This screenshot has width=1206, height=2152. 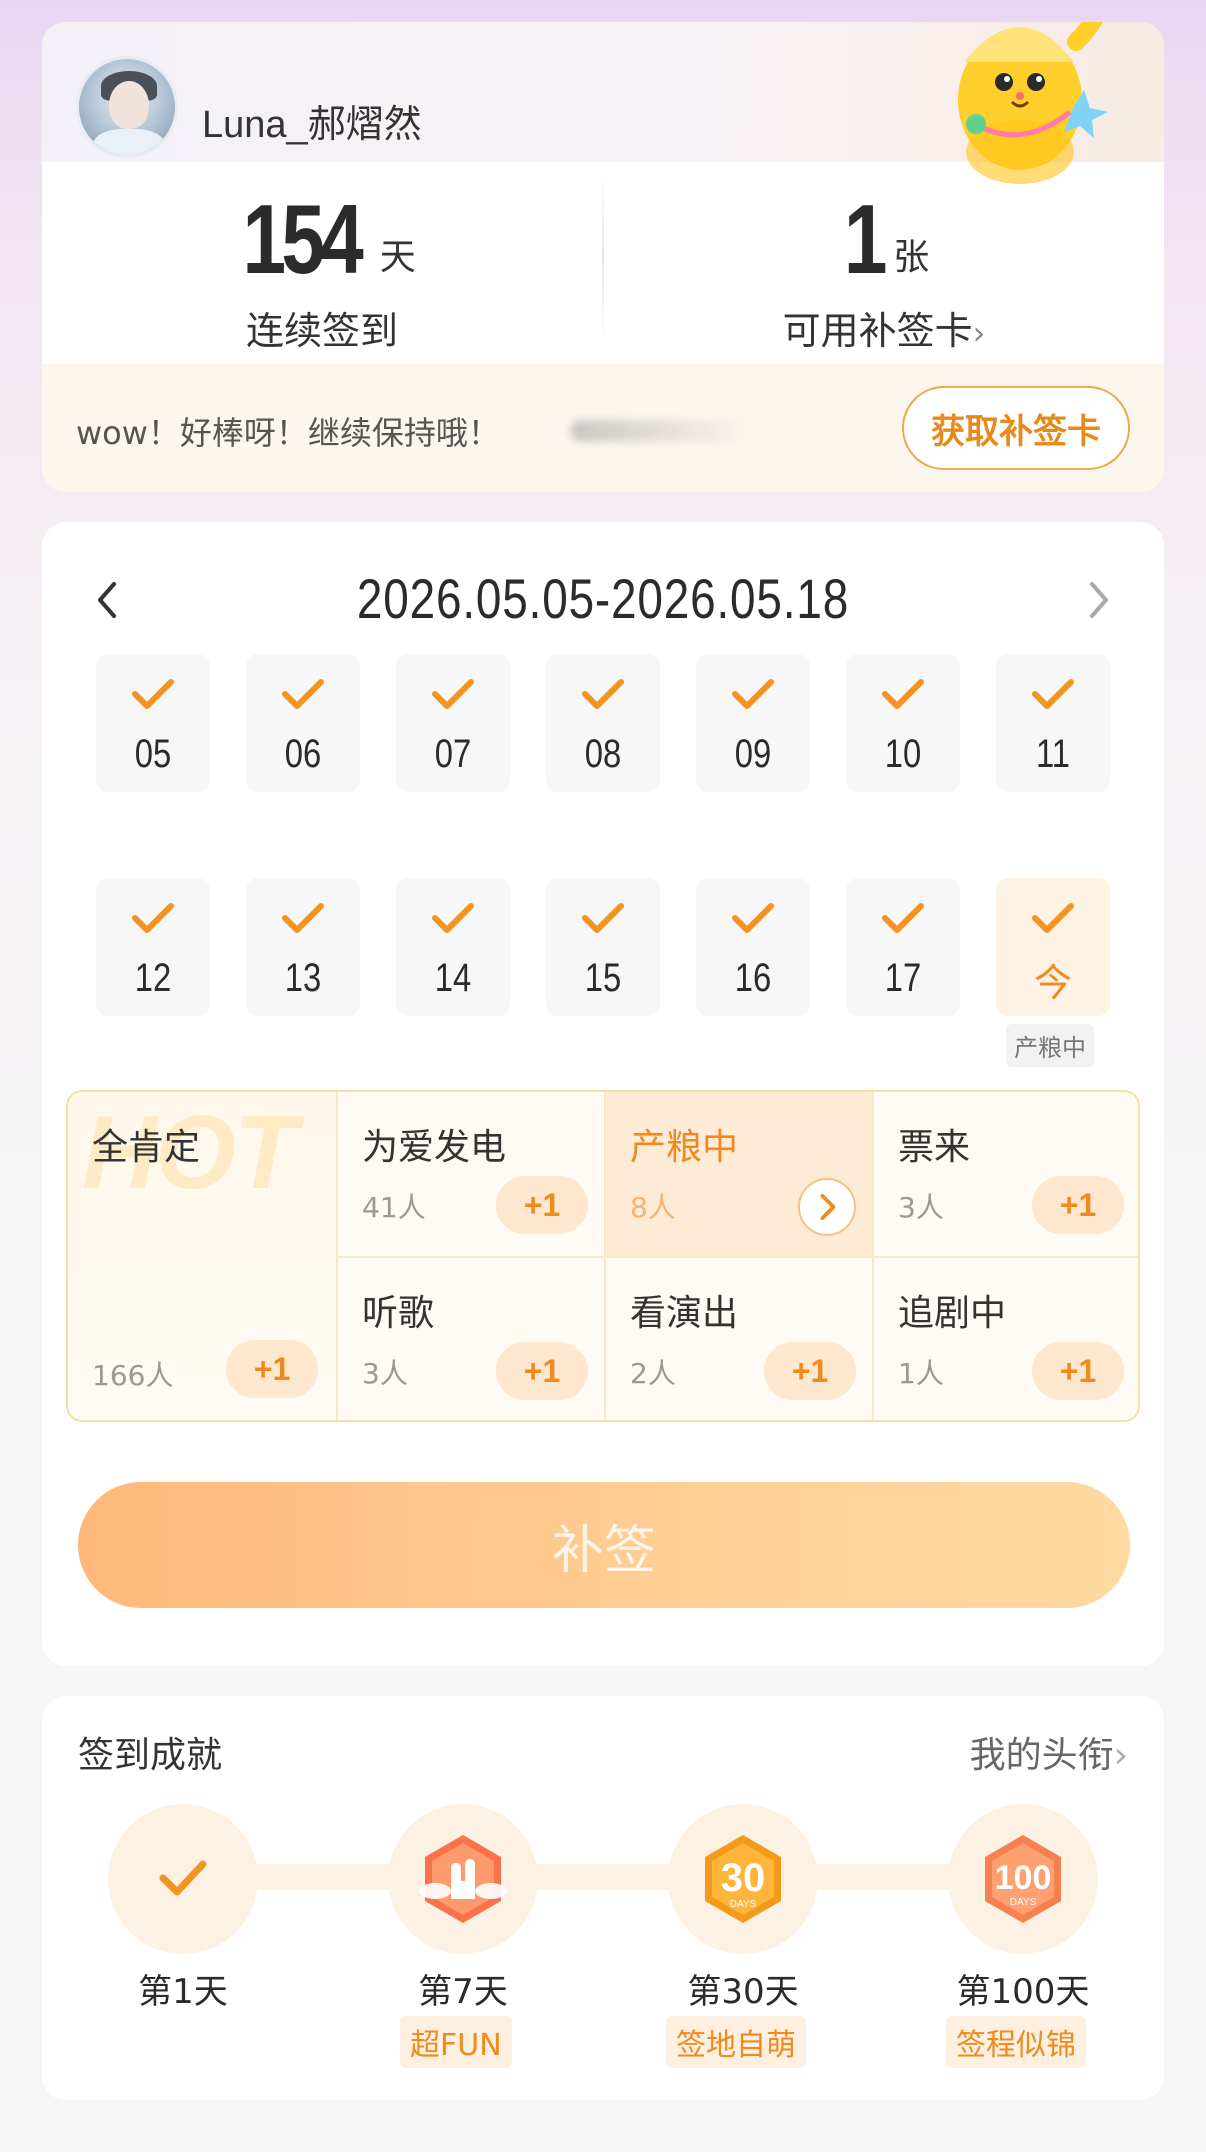 What do you see at coordinates (743, 1992) in the screenshot?
I see `milestone-day: 第30天` at bounding box center [743, 1992].